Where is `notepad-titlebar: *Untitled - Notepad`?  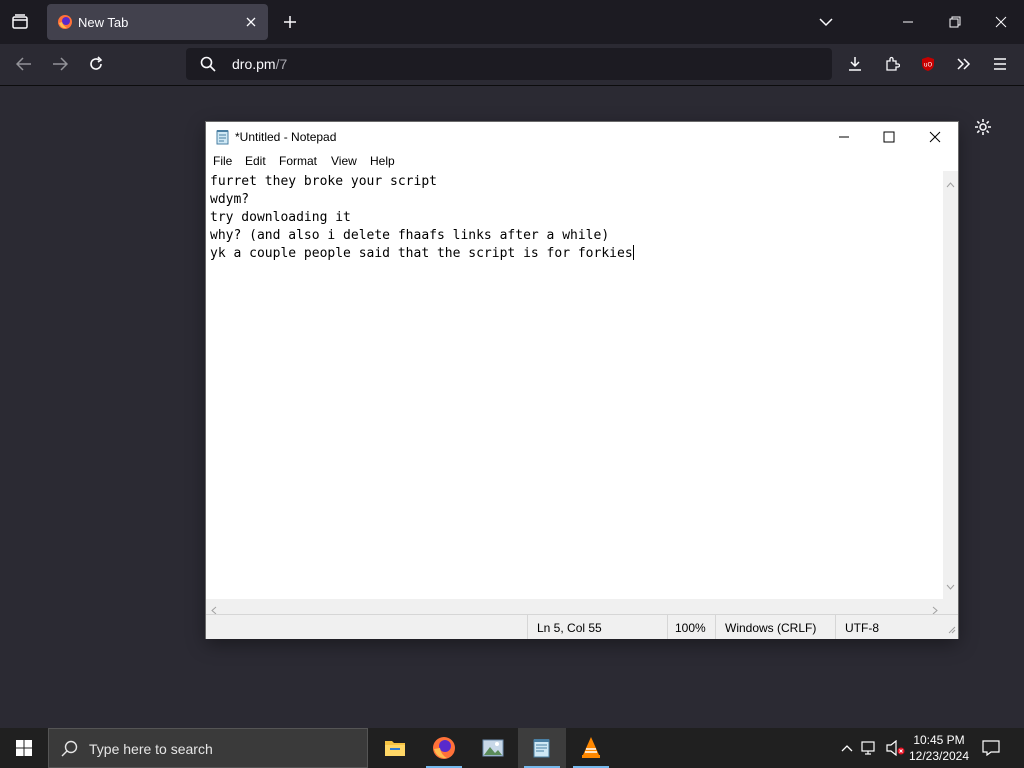 notepad-titlebar: *Untitled - Notepad is located at coordinates (582, 136).